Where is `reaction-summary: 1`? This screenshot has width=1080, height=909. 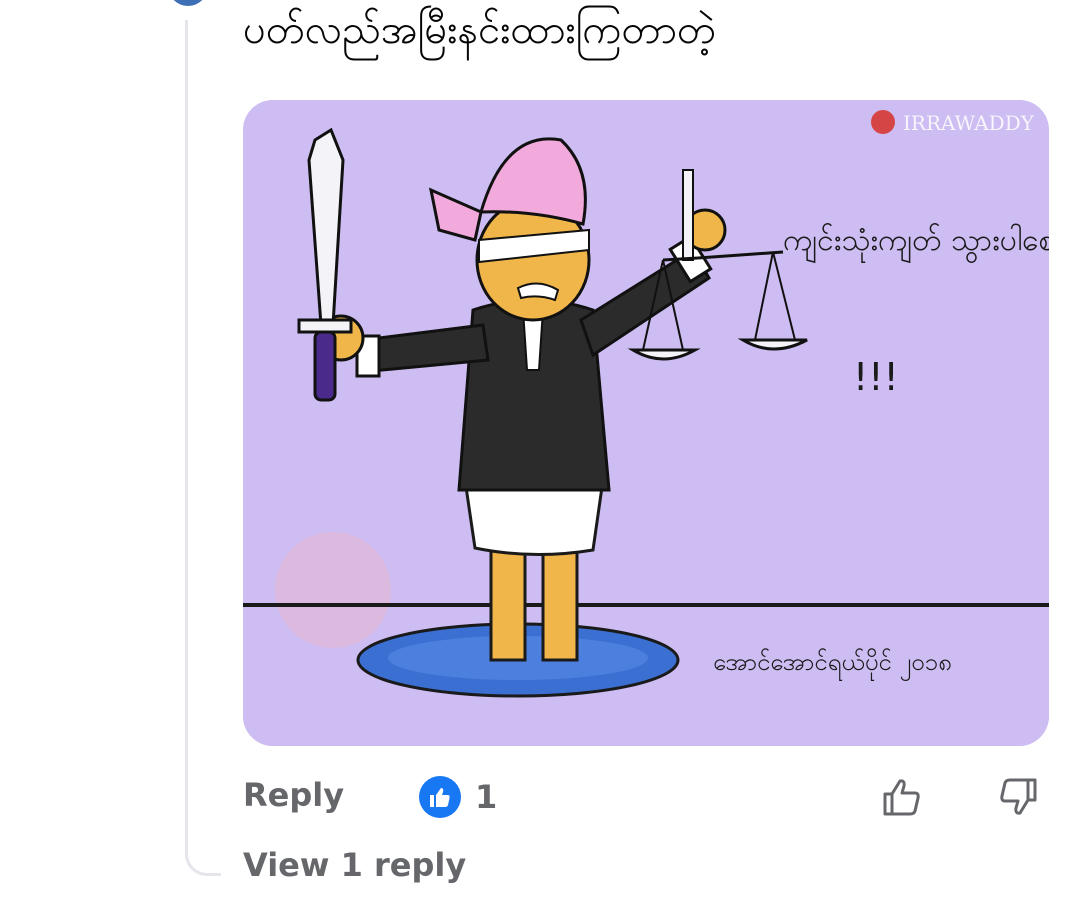 reaction-summary: 1 is located at coordinates (458, 797).